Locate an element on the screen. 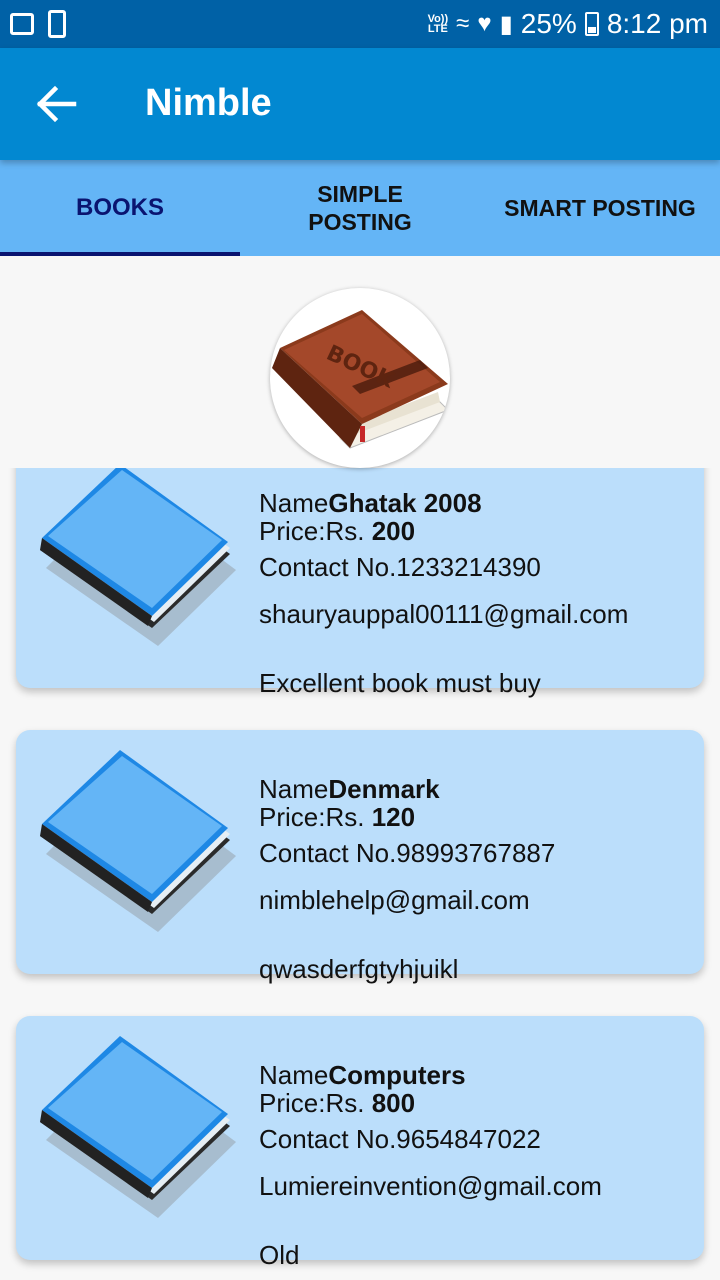 The image size is (720, 1280). book-contact: Contact No.1233214390 is located at coordinates (400, 567).